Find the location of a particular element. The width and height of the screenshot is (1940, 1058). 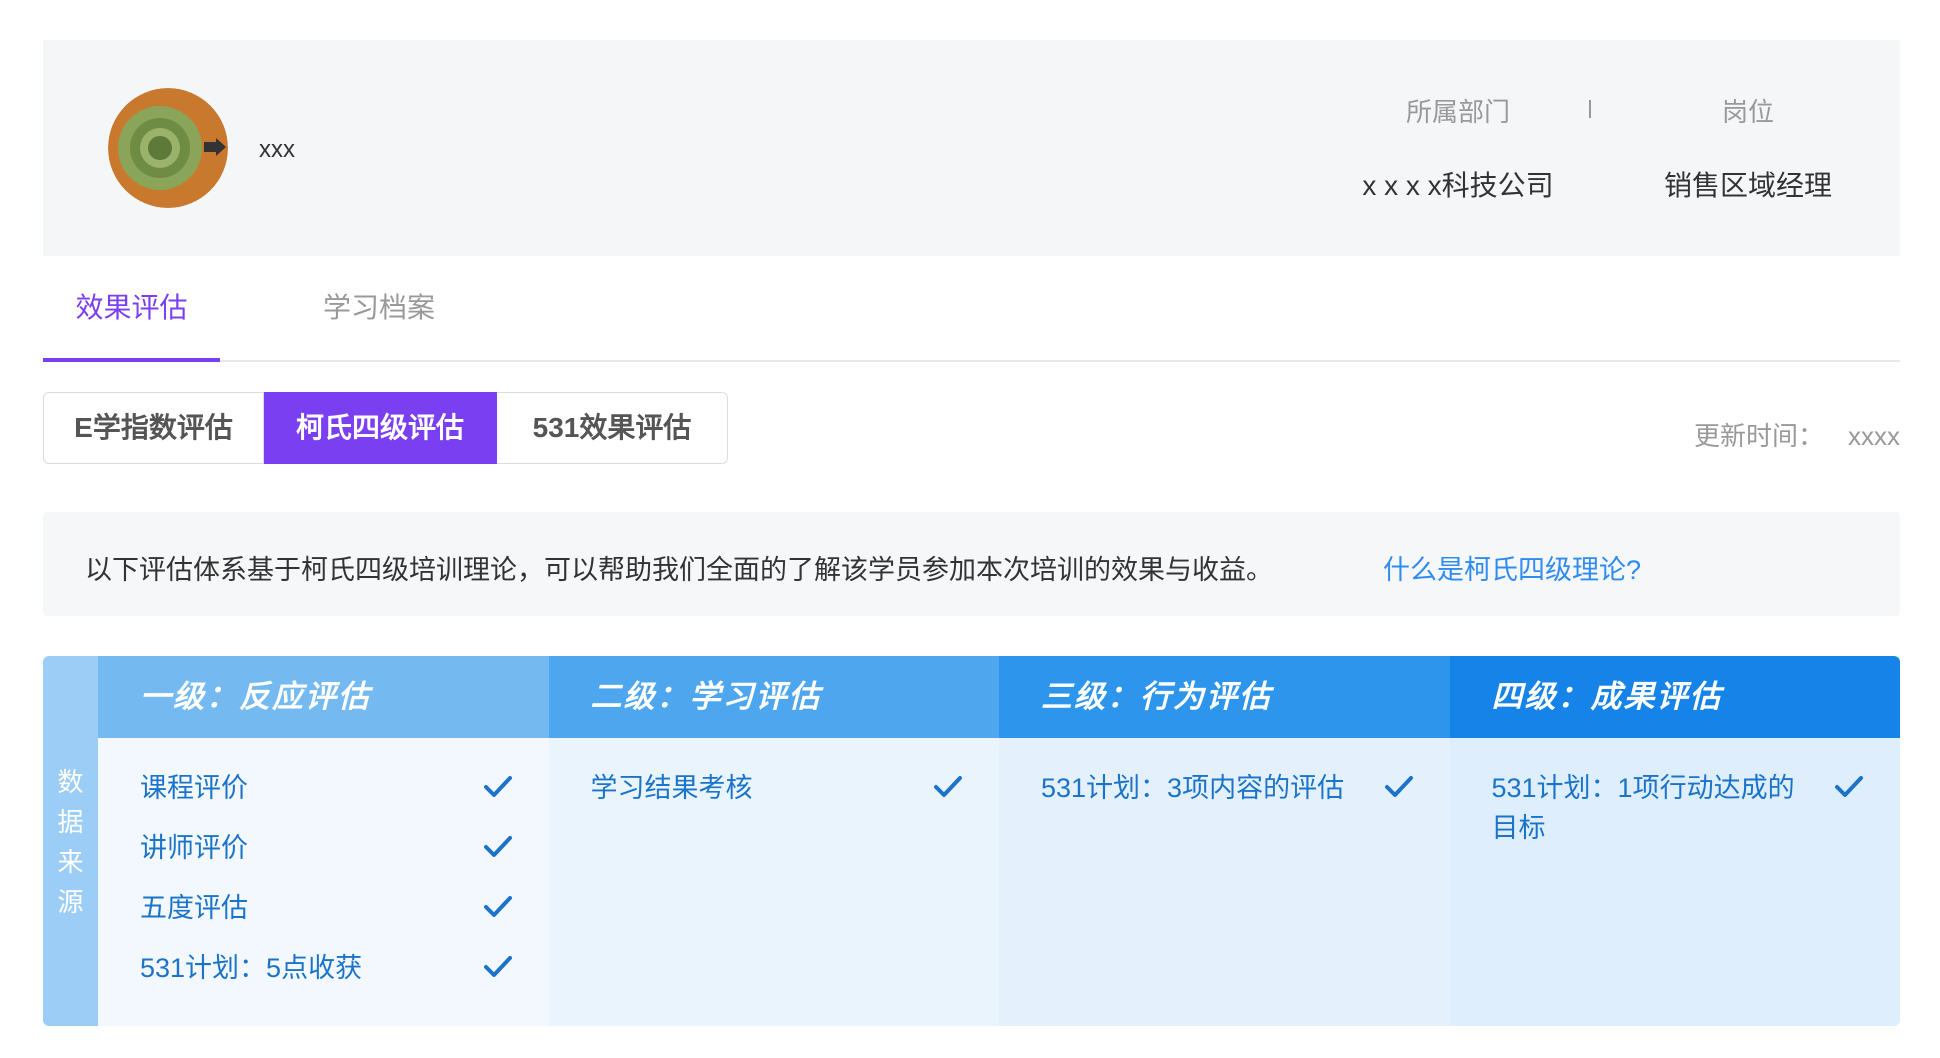

evaluation-type-selector: E学指数评估 柯氏四级评估 531效果评估 is located at coordinates (385, 428).